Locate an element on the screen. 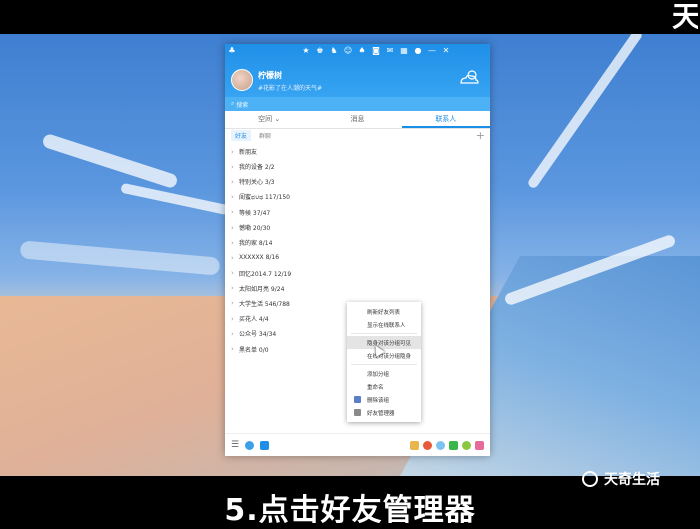  search-bar: ⌕ 搜索 is located at coordinates (357, 104).